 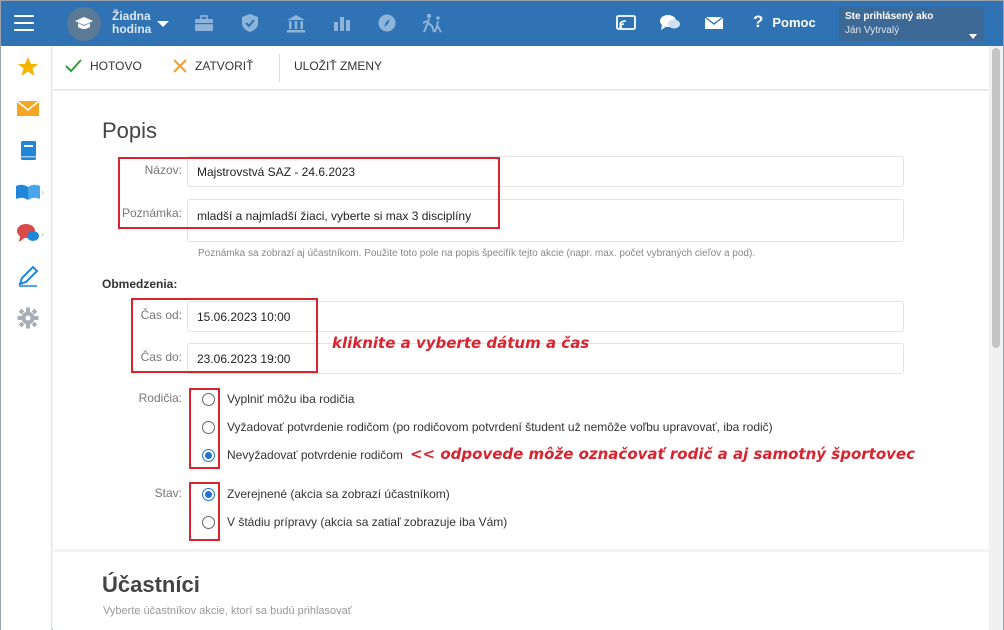 What do you see at coordinates (151, 584) in the screenshot?
I see `section-title-participants: Účastníci` at bounding box center [151, 584].